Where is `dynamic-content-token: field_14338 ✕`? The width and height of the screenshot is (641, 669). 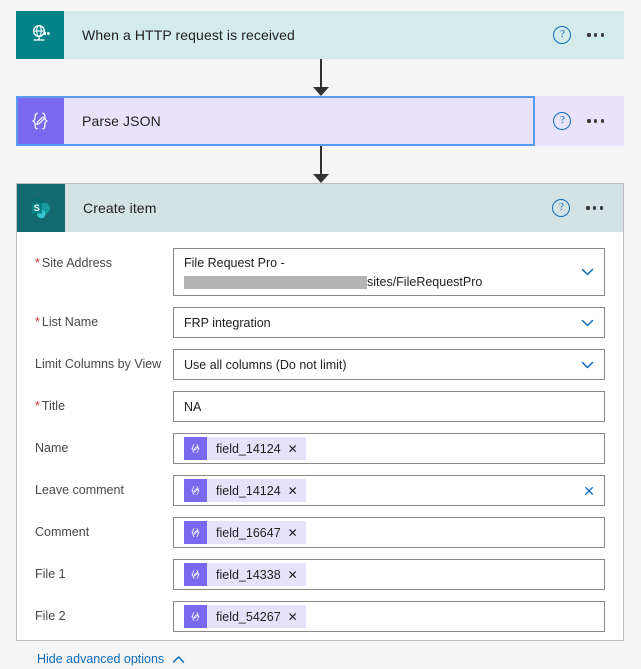 dynamic-content-token: field_14338 ✕ is located at coordinates (245, 574).